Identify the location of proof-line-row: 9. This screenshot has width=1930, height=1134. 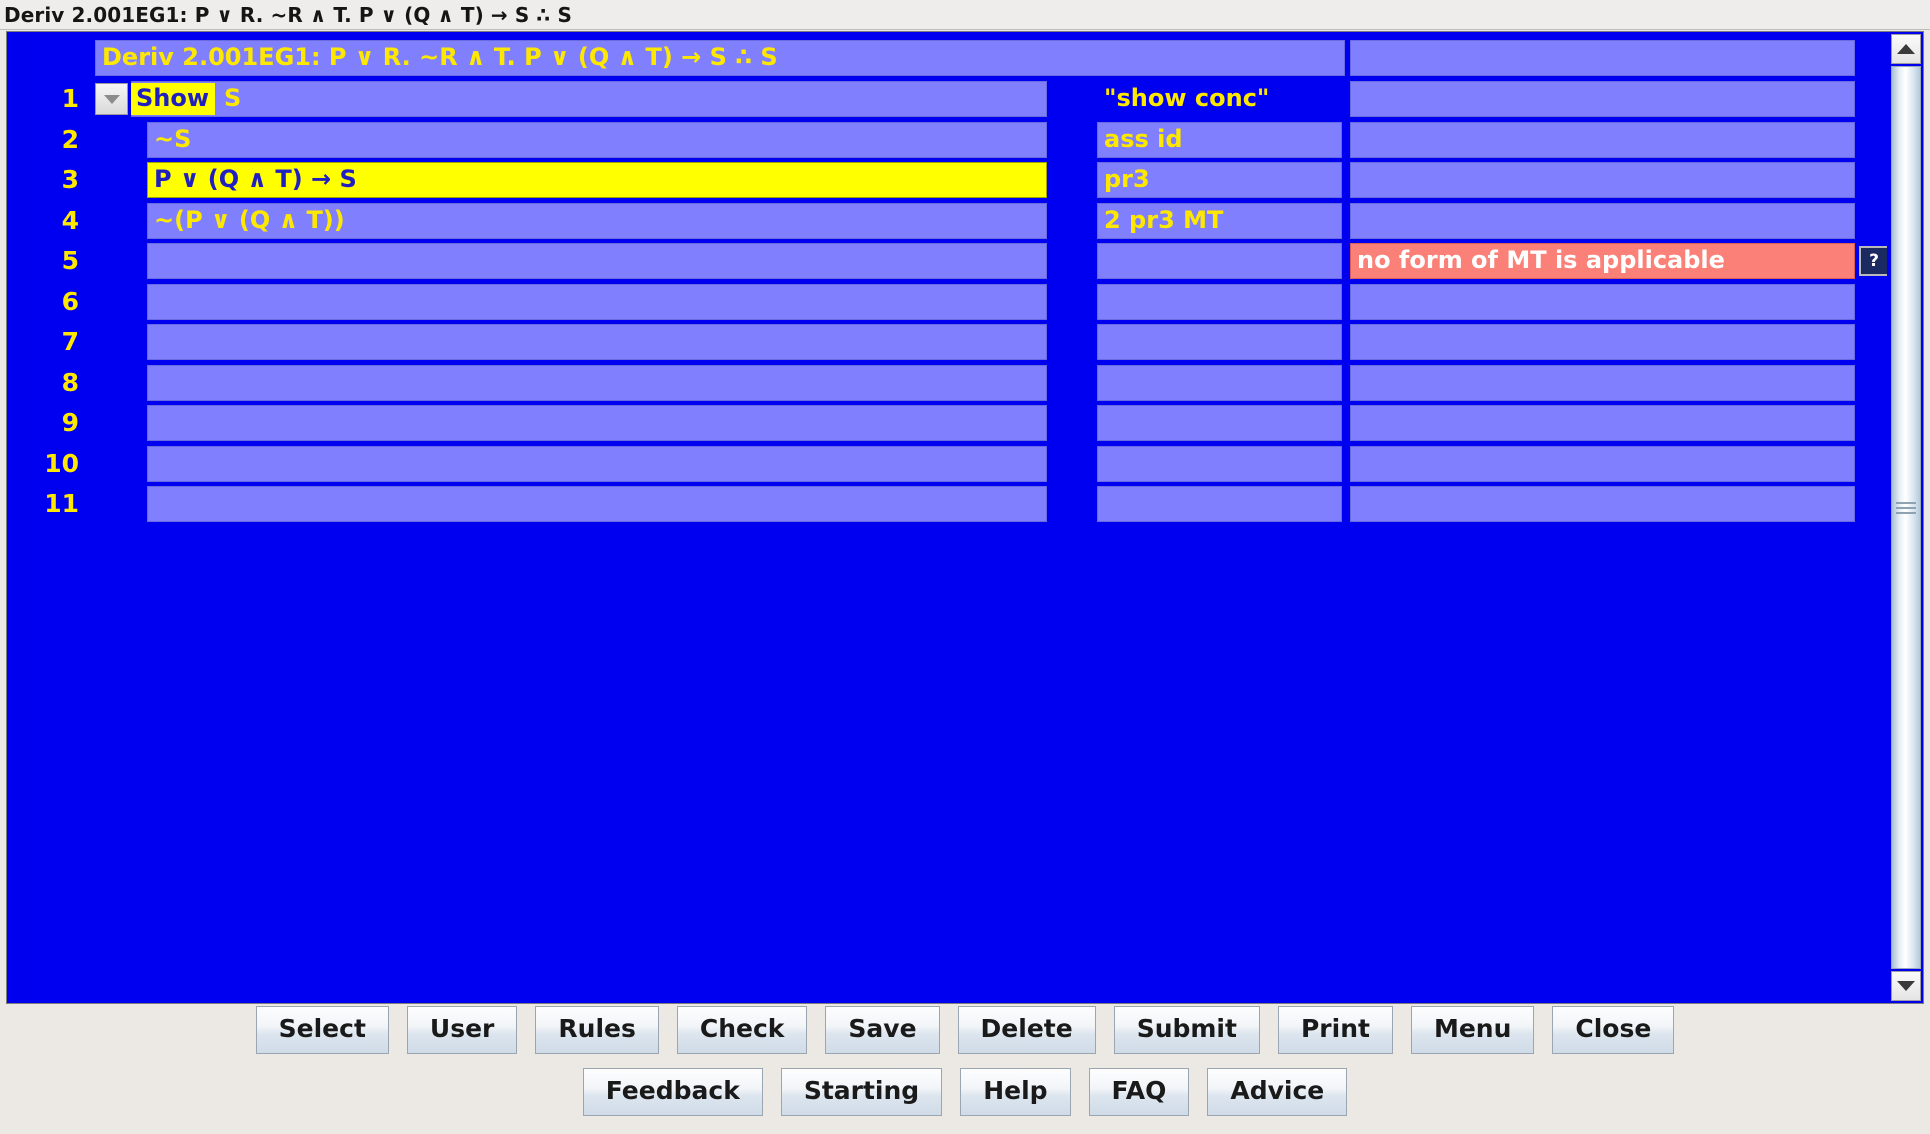
(947, 423).